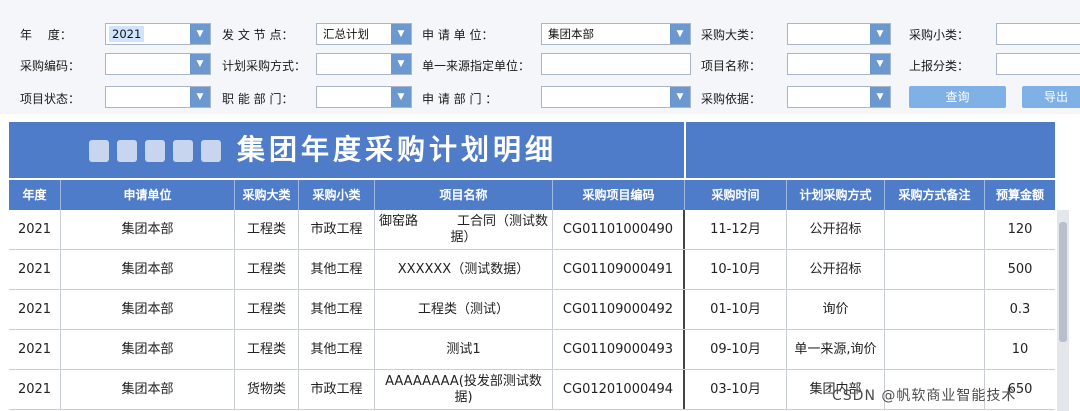 This screenshot has height=411, width=1080. Describe the element at coordinates (464, 229) in the screenshot. I see `cell-project-name: 御窑路 工合同（测试数据）` at that location.